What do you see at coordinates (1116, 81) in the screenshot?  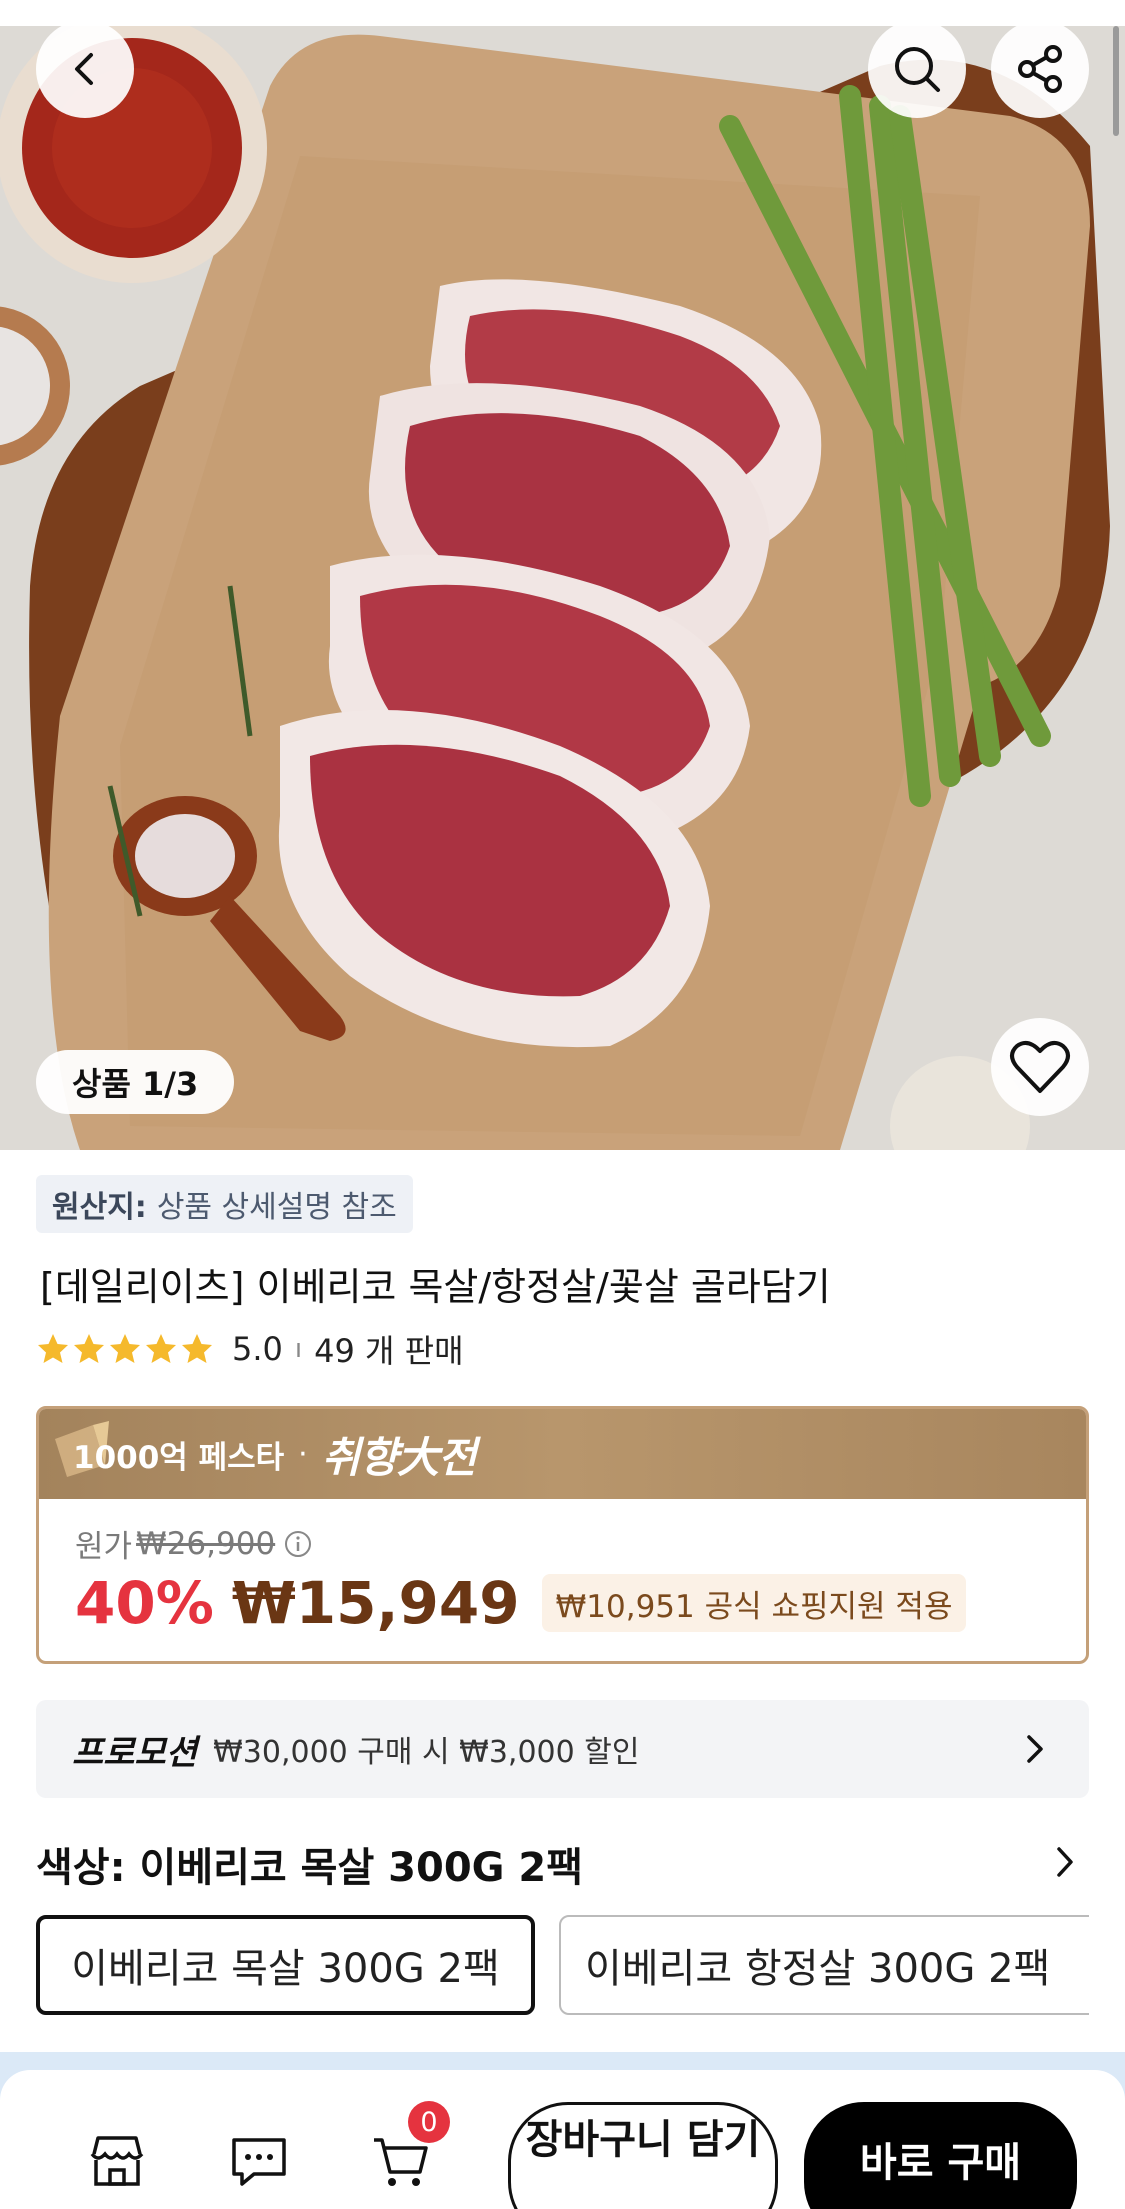 I see `scroll-indicator` at bounding box center [1116, 81].